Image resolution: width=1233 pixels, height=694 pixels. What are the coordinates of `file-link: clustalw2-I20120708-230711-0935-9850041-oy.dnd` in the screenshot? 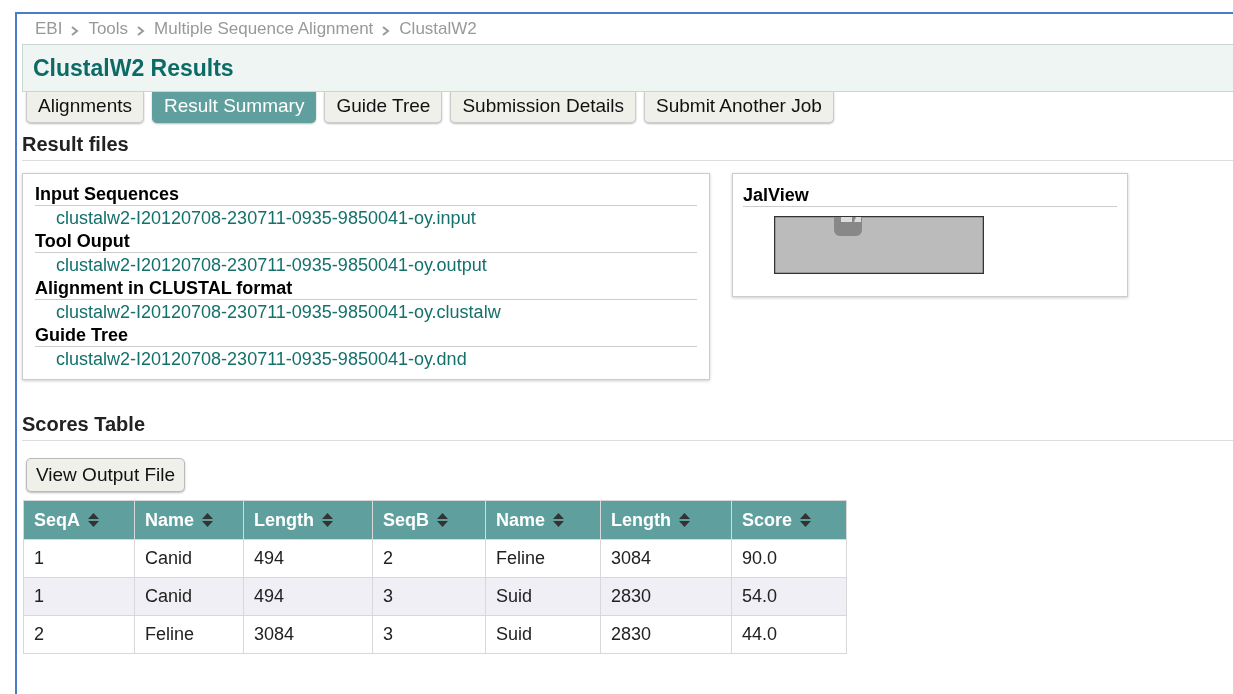 It's located at (366, 359).